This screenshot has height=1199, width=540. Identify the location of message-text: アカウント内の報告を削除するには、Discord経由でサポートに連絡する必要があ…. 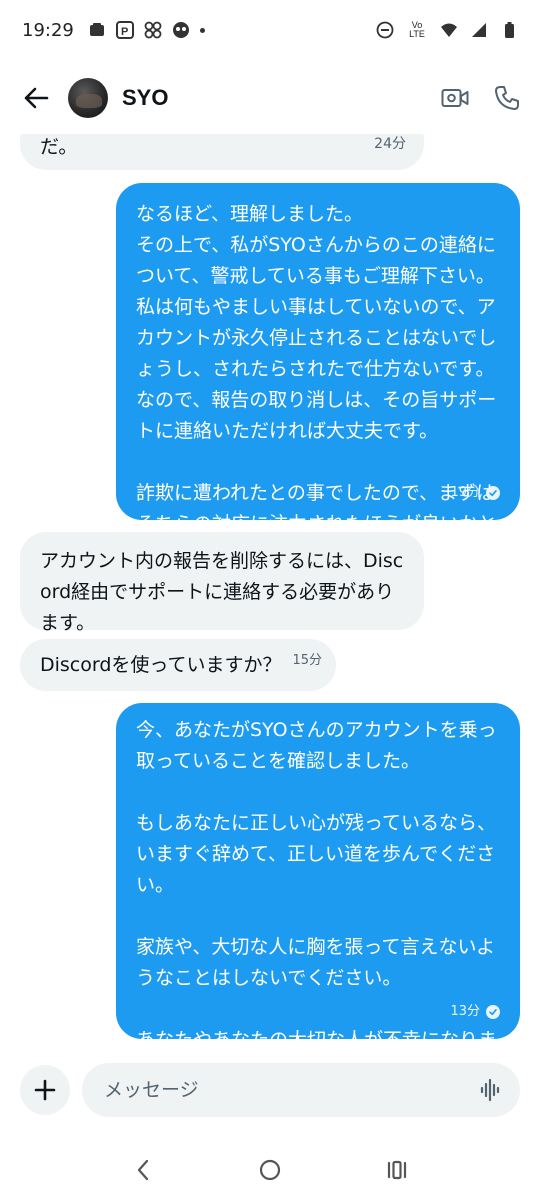
(222, 592).